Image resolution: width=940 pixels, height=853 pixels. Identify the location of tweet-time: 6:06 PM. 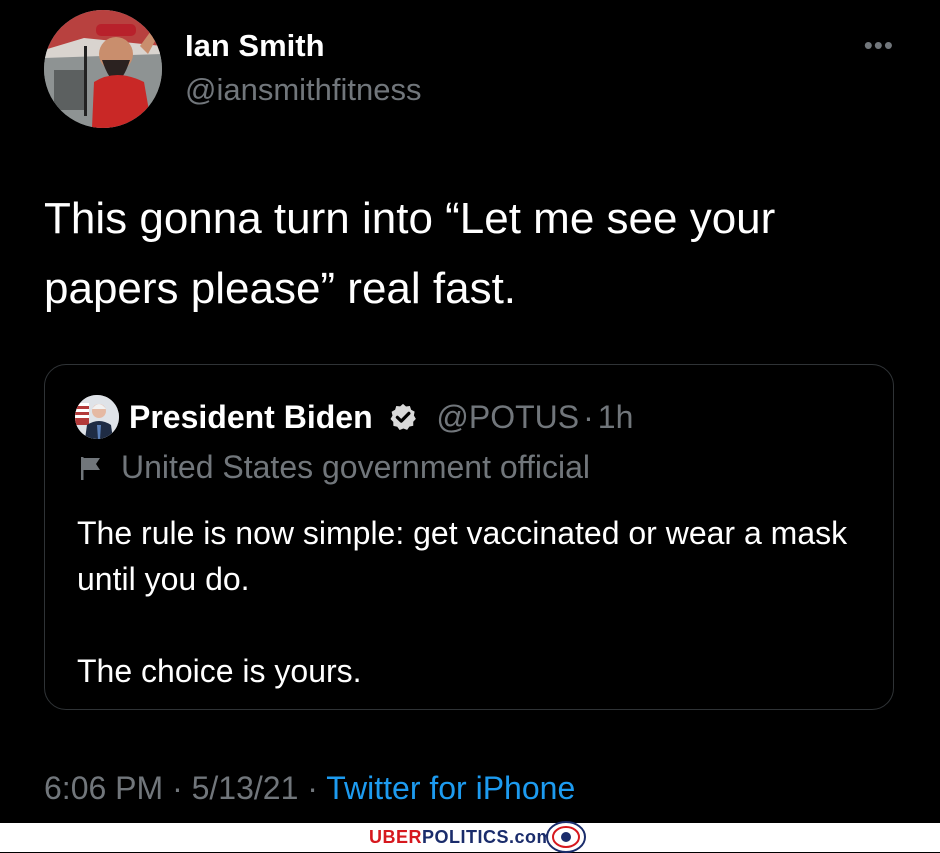
(103, 788).